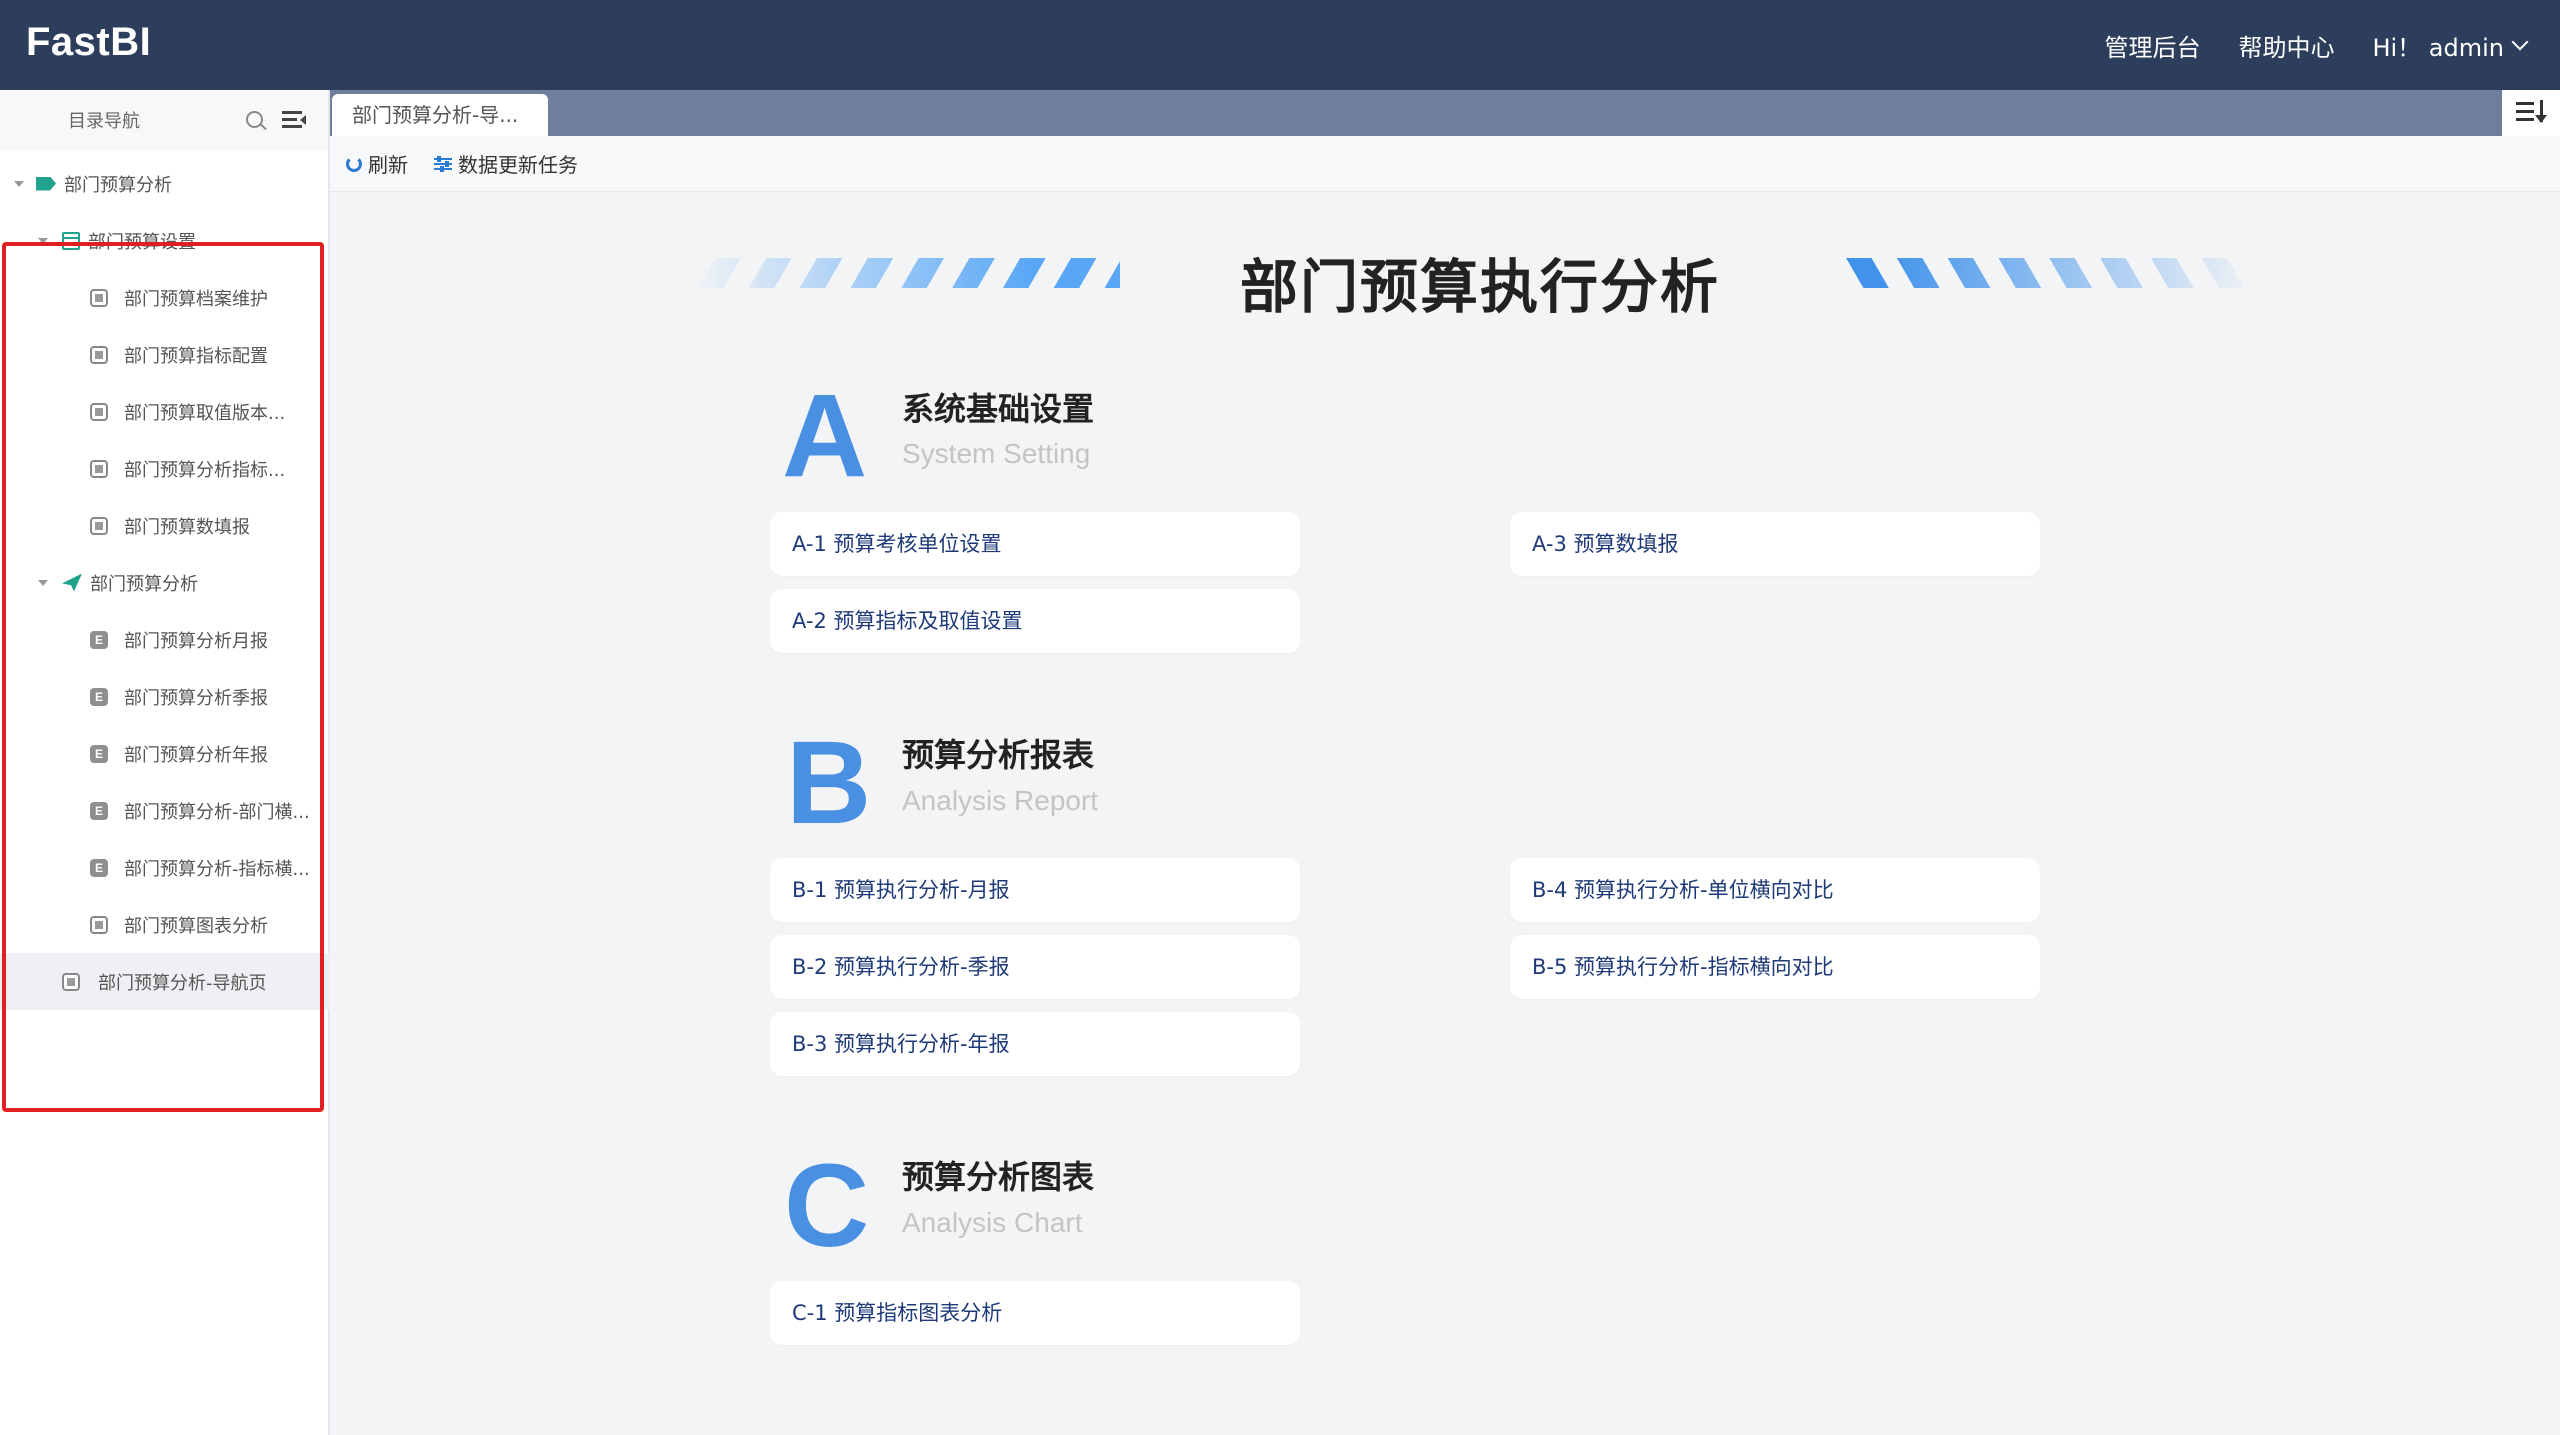 The image size is (2560, 1435). What do you see at coordinates (187, 527) in the screenshot?
I see `tree-node-label: 部门预算数填报` at bounding box center [187, 527].